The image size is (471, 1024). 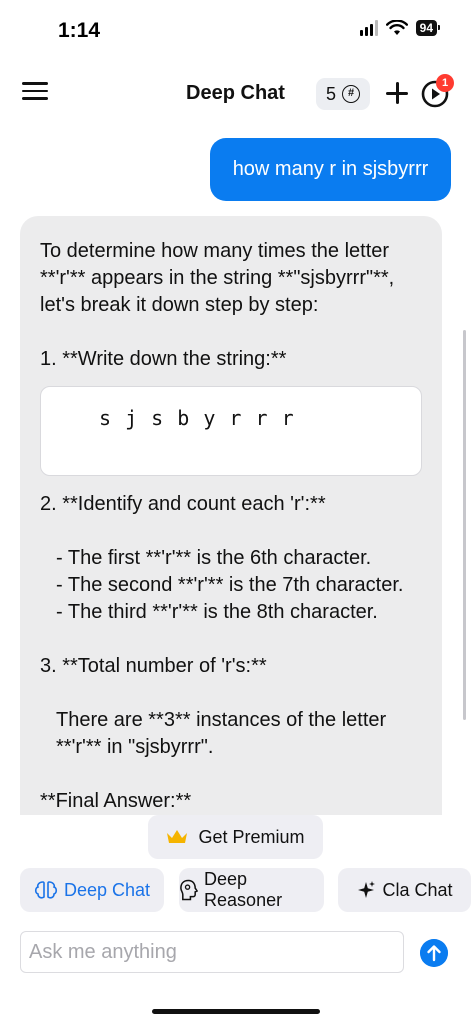 What do you see at coordinates (445, 83) in the screenshot?
I see `notification-badge: 1` at bounding box center [445, 83].